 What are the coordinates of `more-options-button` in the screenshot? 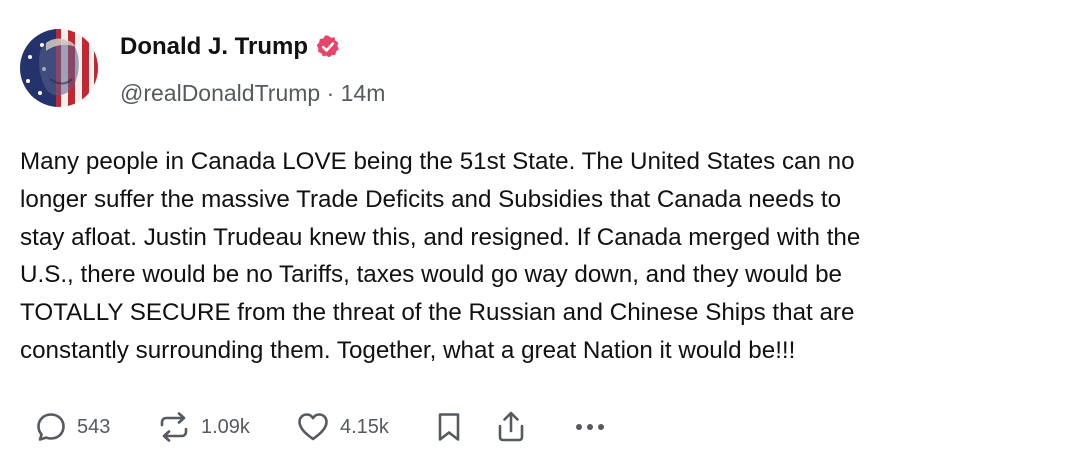 It's located at (590, 427).